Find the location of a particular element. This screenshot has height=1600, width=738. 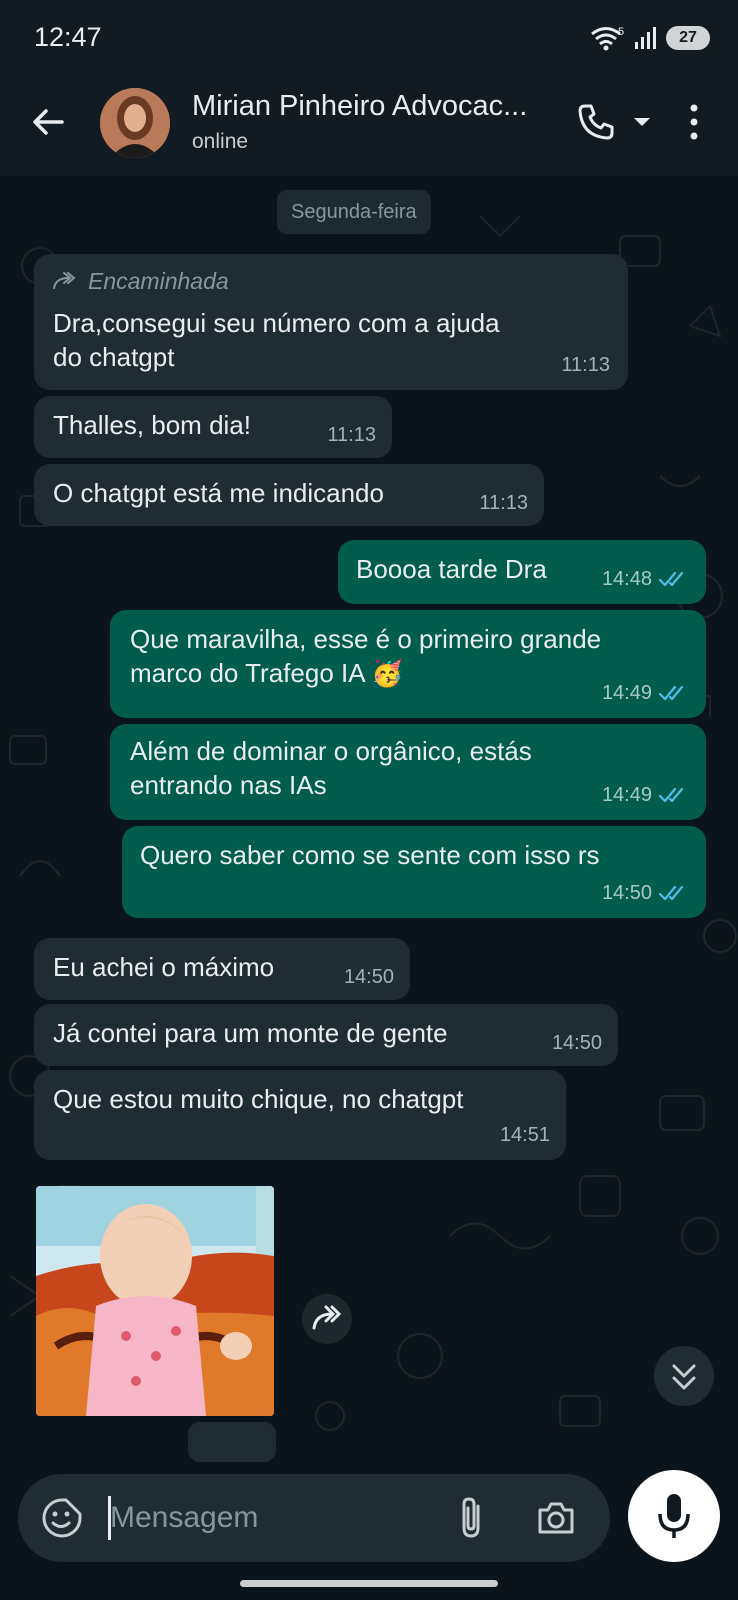

message-bubble-incoming: Eu achei o máximo 14:50 is located at coordinates (222, 969).